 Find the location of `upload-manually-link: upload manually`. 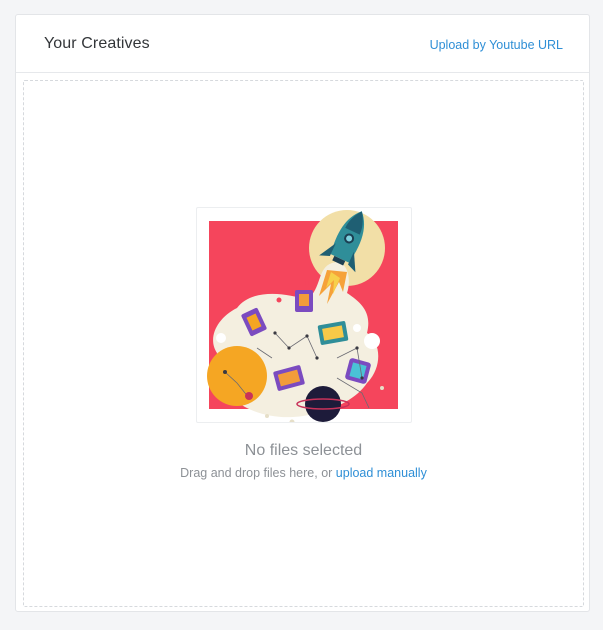

upload-manually-link: upload manually is located at coordinates (381, 473).